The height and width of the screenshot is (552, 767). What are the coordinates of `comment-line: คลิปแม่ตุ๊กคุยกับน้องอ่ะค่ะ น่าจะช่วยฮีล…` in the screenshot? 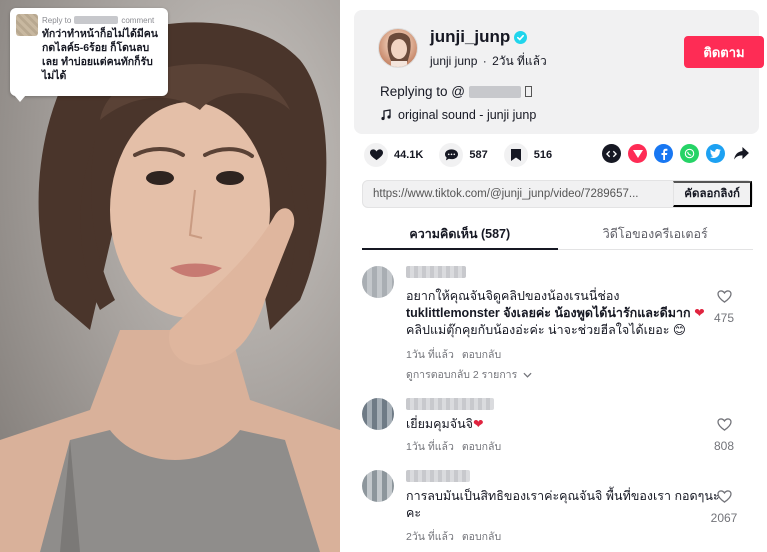 It's located at (546, 330).